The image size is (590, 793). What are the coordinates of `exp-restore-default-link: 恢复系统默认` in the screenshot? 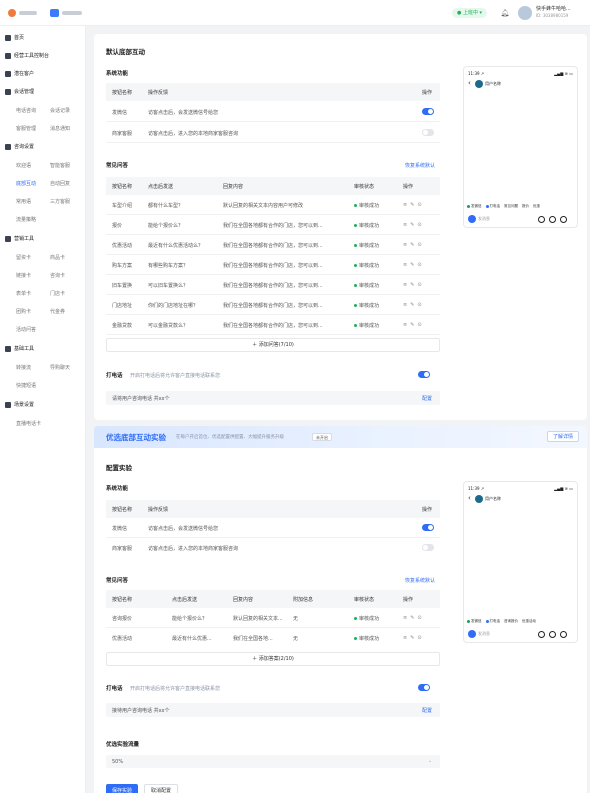 It's located at (420, 580).